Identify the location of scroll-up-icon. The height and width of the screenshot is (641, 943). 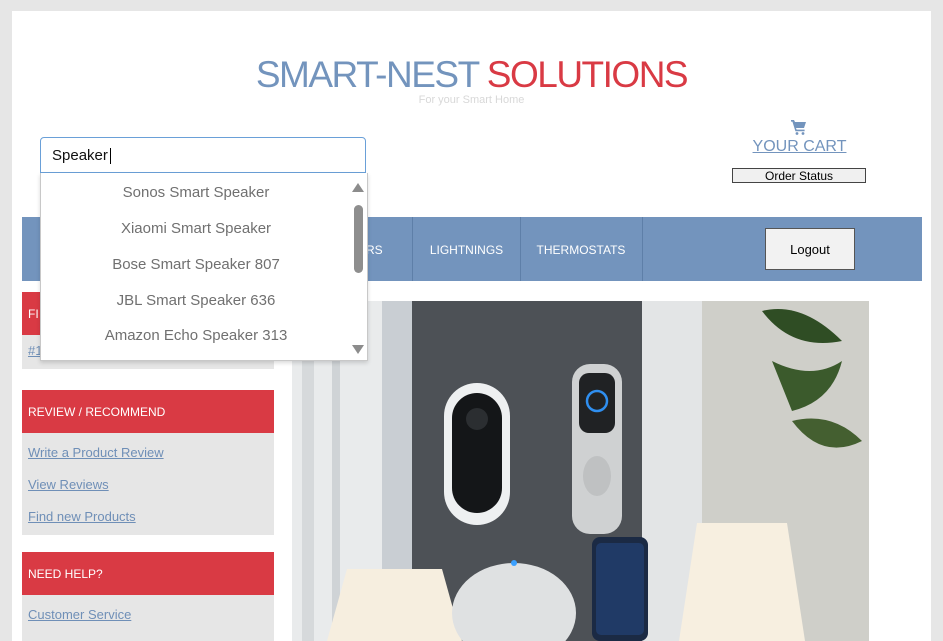
(358, 187).